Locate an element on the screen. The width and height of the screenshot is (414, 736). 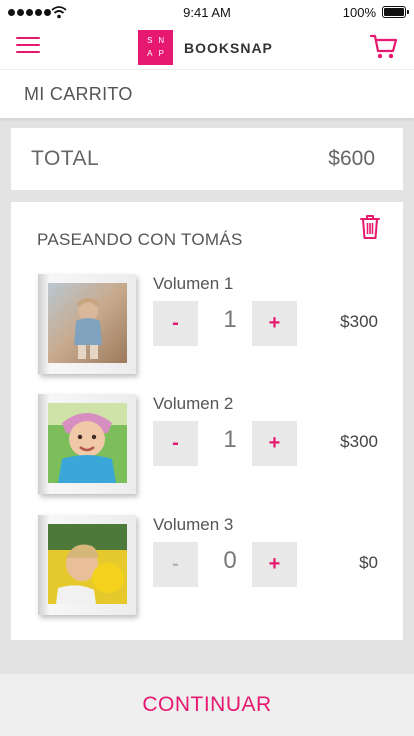
snap-logo: S N A P is located at coordinates (155, 47).